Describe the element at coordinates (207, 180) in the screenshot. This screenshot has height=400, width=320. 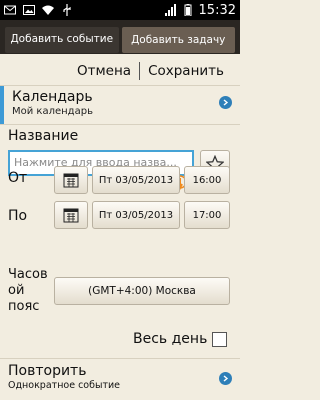
I see `from-time-button: 16:00` at that location.